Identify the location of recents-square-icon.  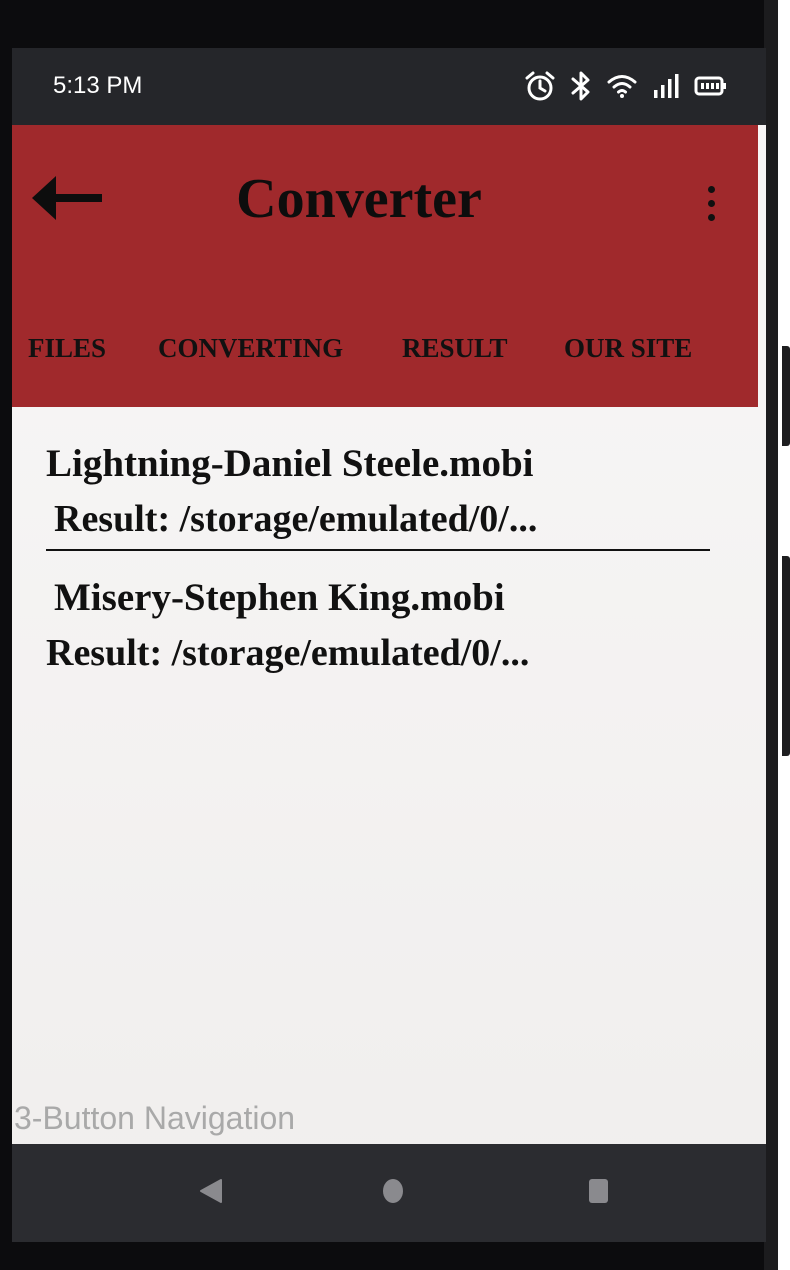
(599, 1193).